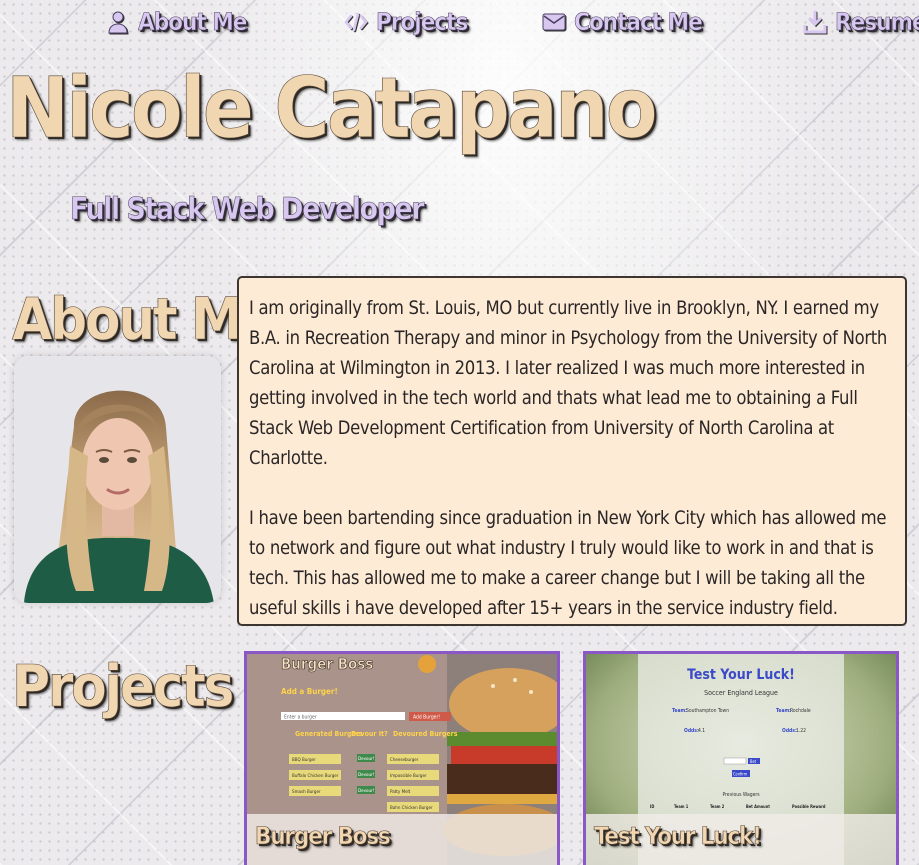  I want to click on thumb-devoured-4: Bahn Chicken Burger, so click(411, 808).